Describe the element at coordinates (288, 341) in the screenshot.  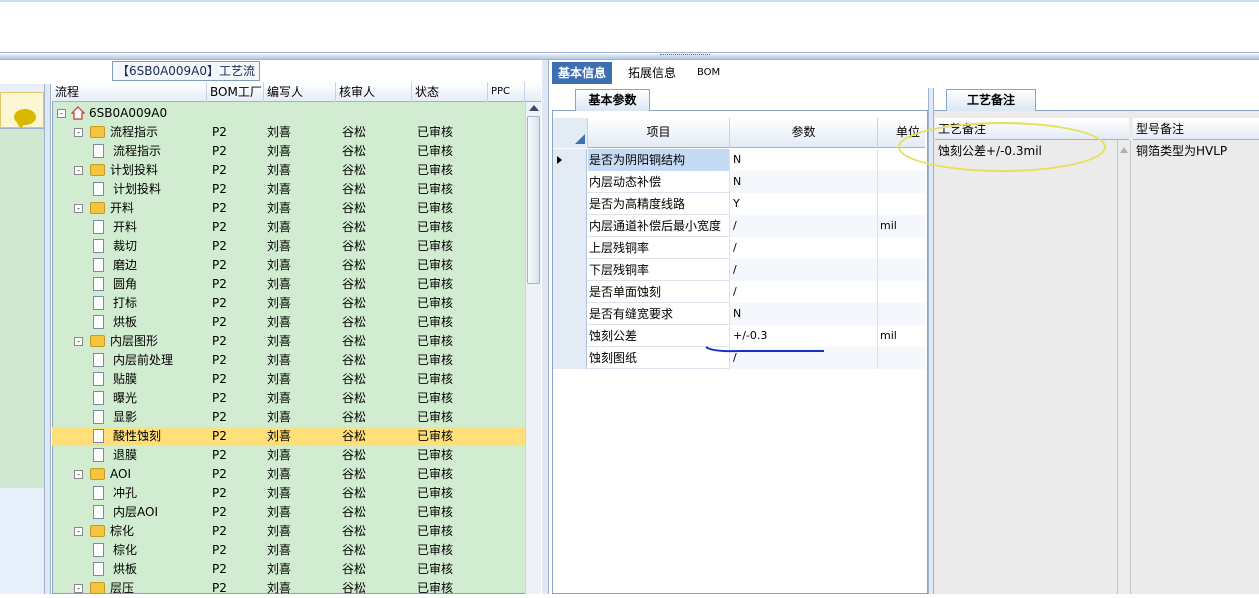
I see `tree-row: - 内层图形 P2 刘喜 谷松 已审核` at that location.